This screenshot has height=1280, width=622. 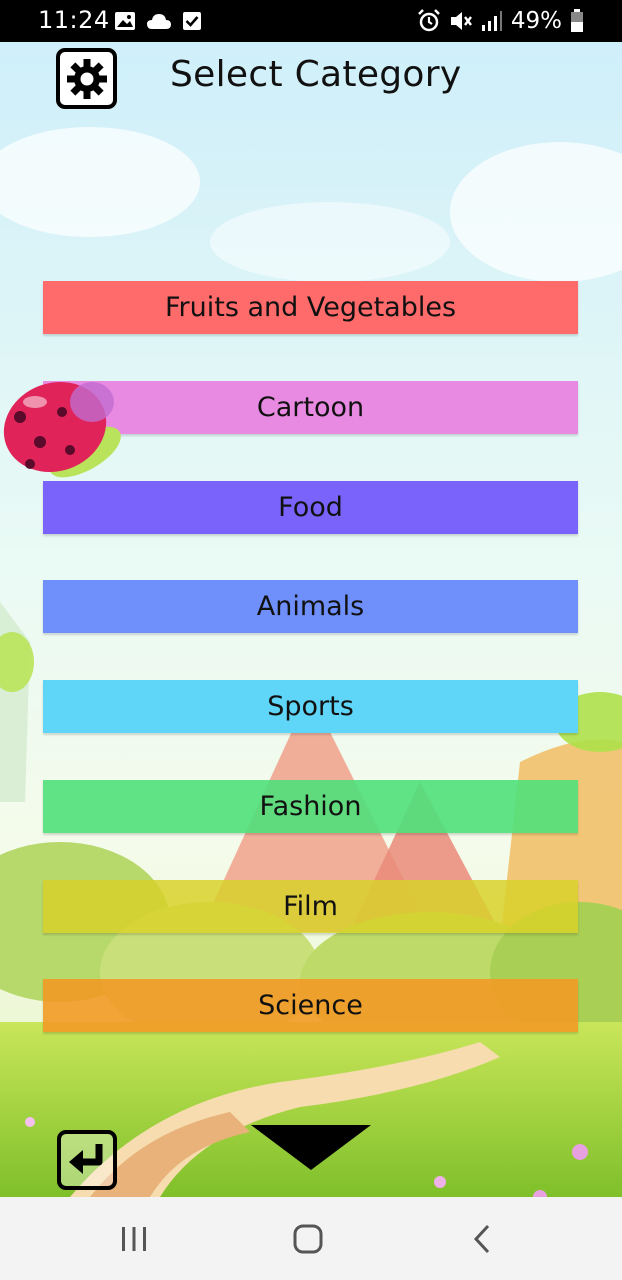 I want to click on recent-apps-icon, so click(x=134, y=1239).